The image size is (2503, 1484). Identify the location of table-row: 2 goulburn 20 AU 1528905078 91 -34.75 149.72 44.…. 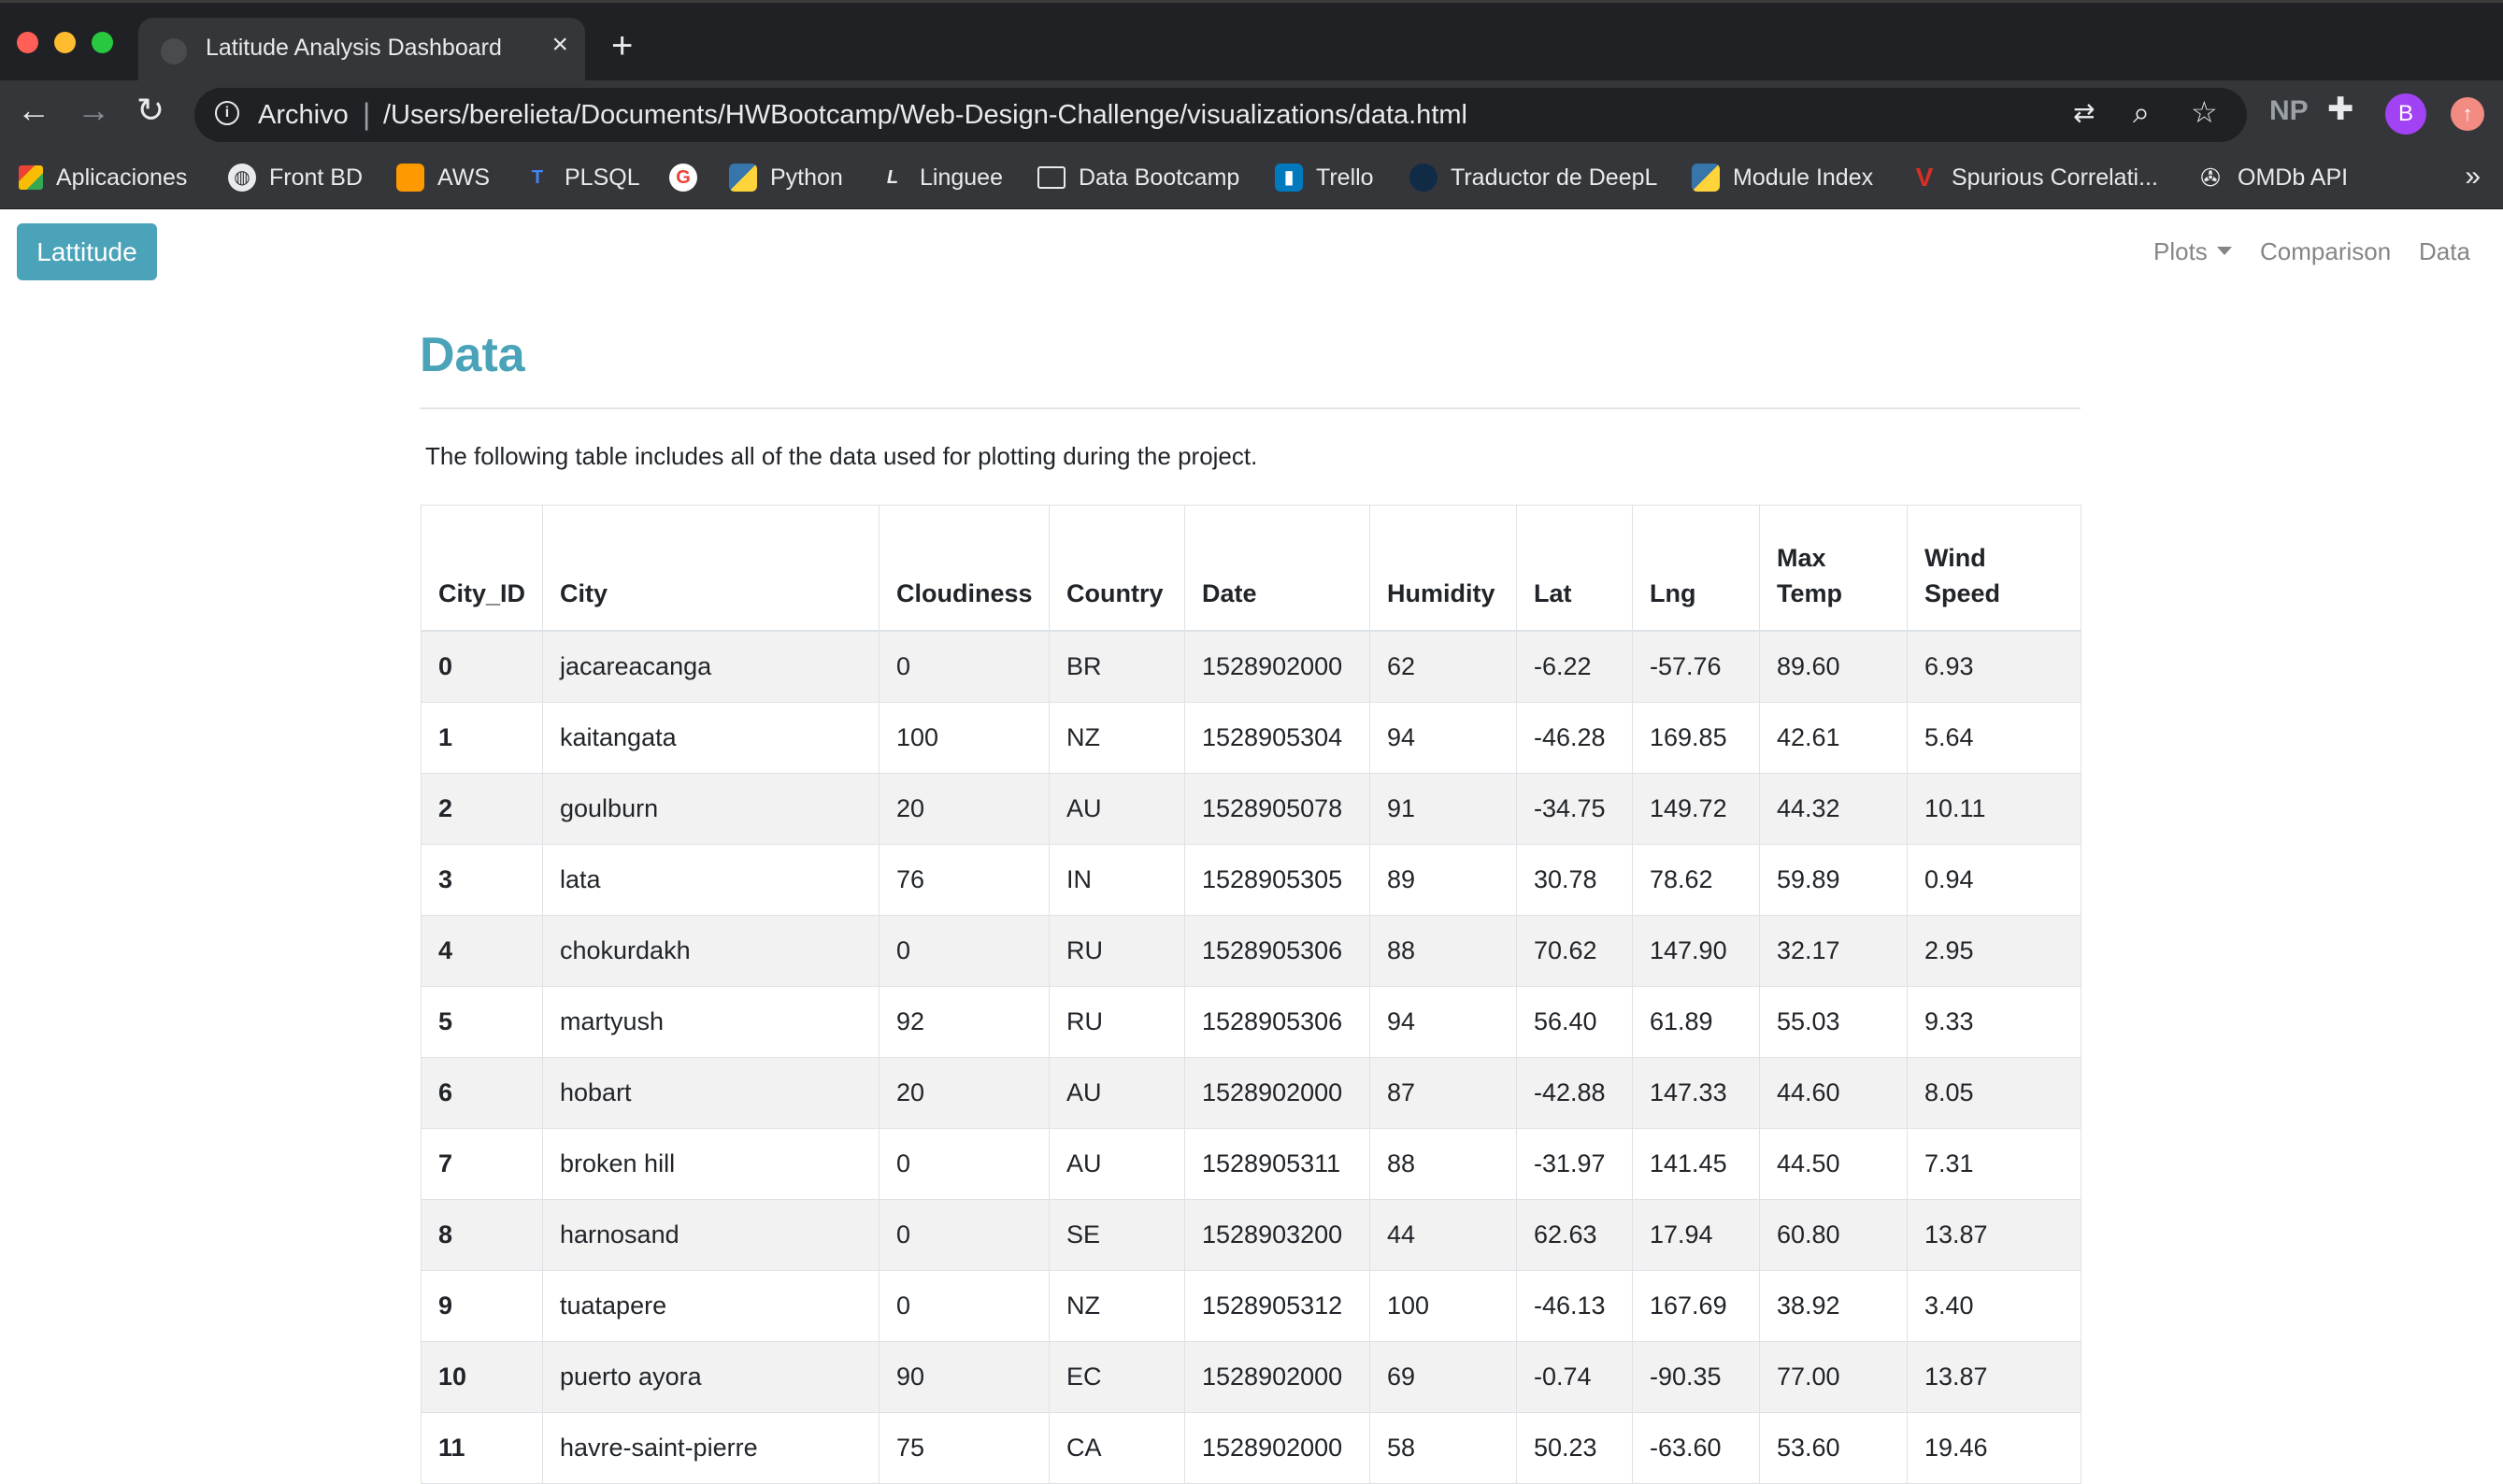
(1251, 809).